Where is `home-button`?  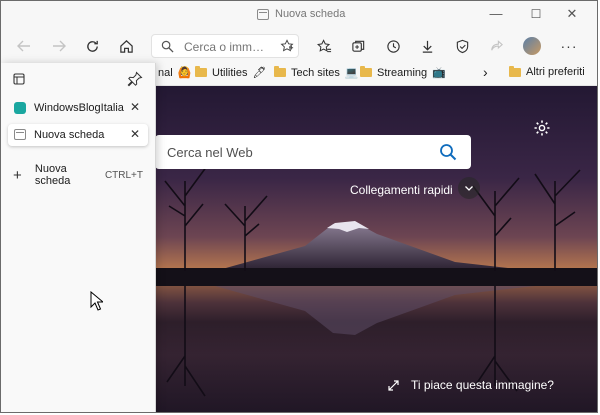
home-button is located at coordinates (126, 46).